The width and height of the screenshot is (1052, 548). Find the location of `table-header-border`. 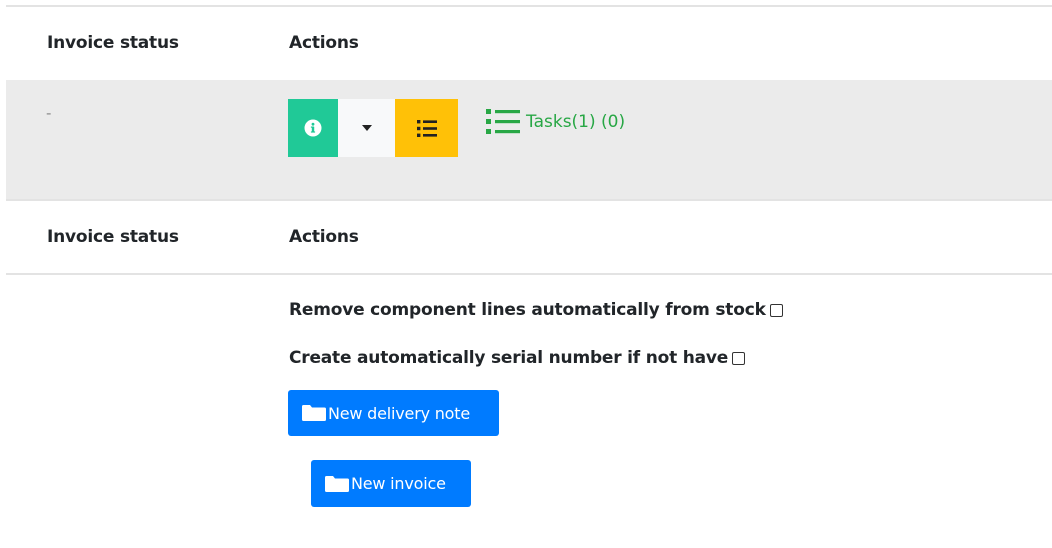

table-header-border is located at coordinates (529, 274).